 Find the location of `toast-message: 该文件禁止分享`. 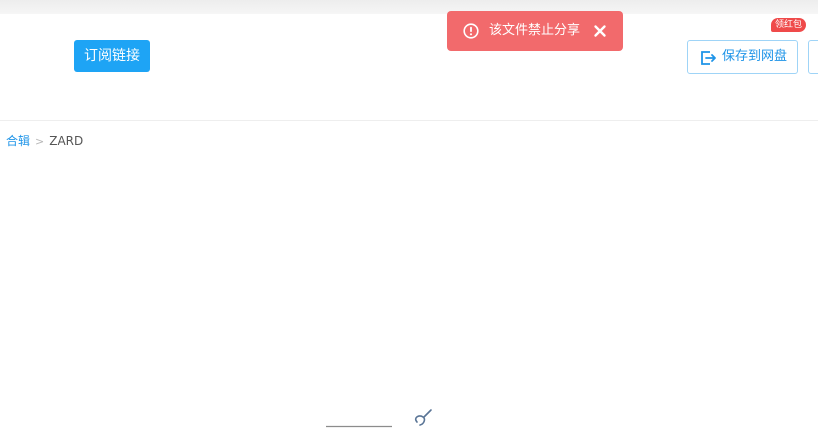

toast-message: 该文件禁止分享 is located at coordinates (535, 30).